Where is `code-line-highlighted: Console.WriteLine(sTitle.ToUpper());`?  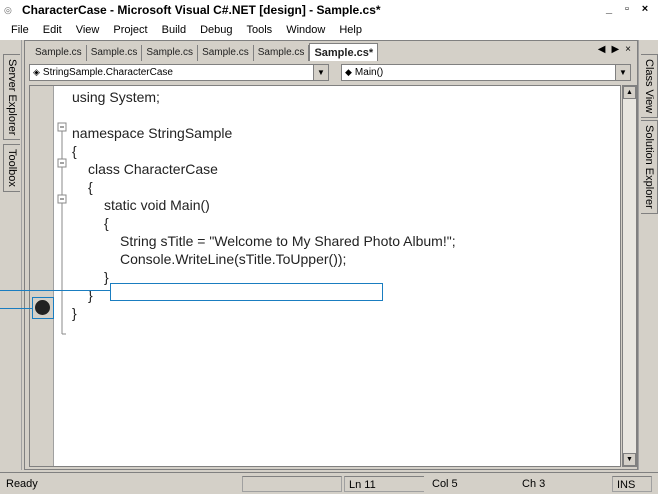
code-line-highlighted: Console.WriteLine(sTitle.ToUpper()); is located at coordinates (233, 259).